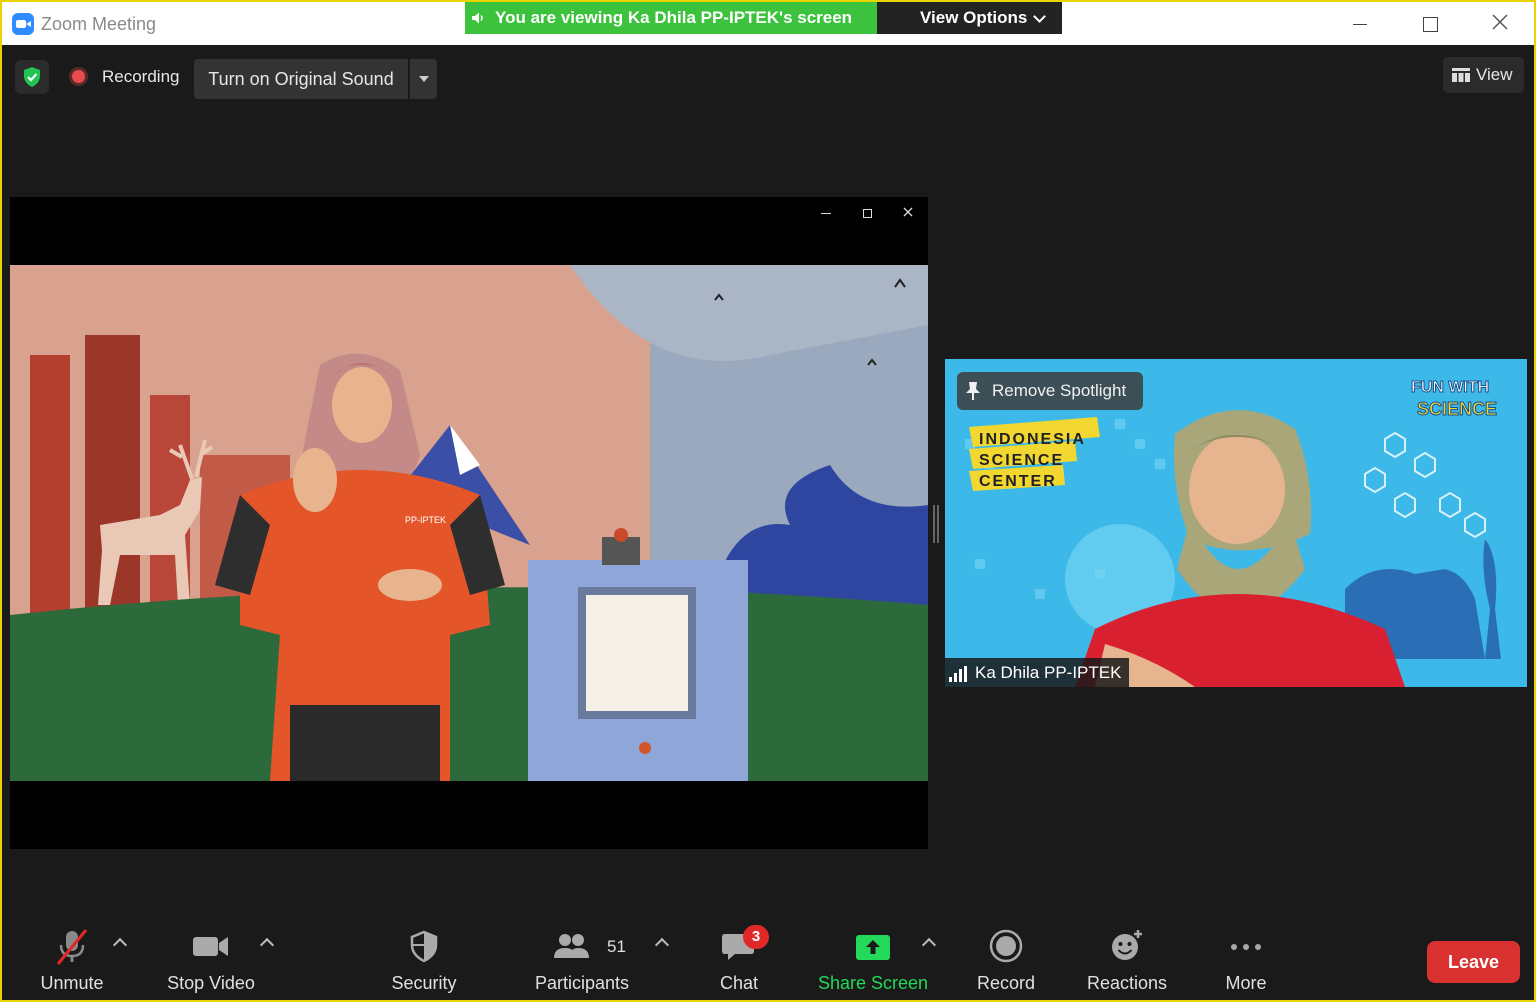  I want to click on original-sound-dropdown, so click(423, 79).